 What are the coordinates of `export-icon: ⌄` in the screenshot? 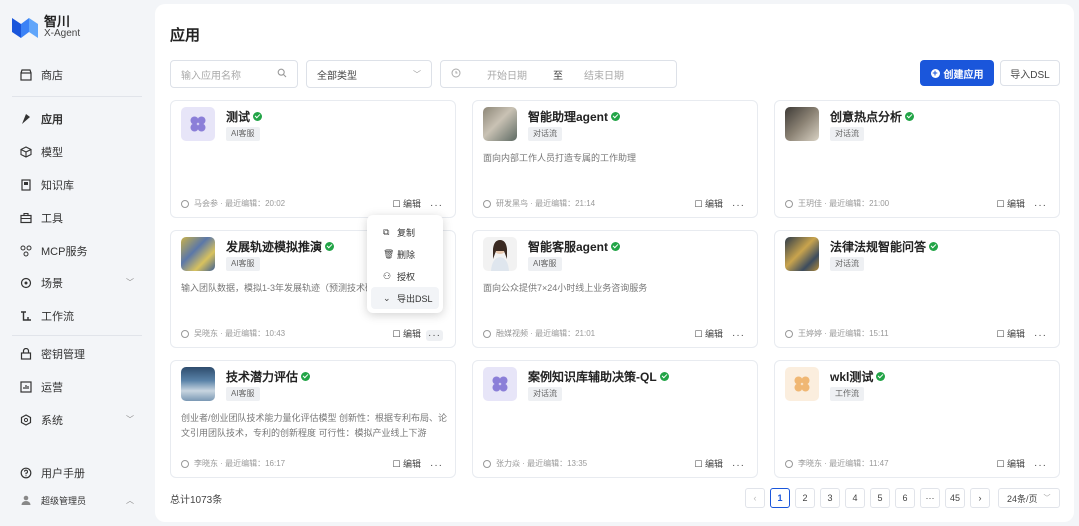 It's located at (387, 297).